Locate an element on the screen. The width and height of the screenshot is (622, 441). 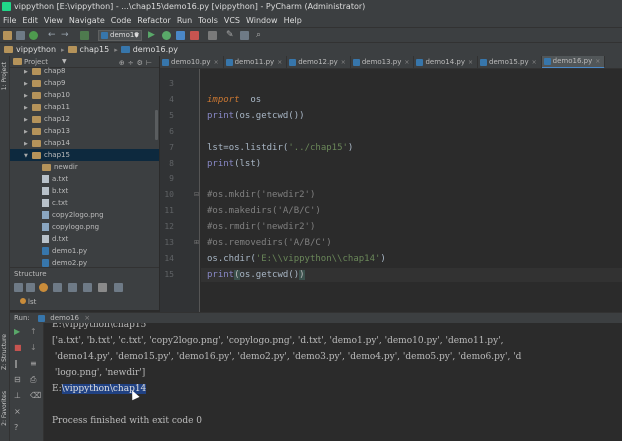
tree-item: ▶ chap14 is located at coordinates (47, 143).